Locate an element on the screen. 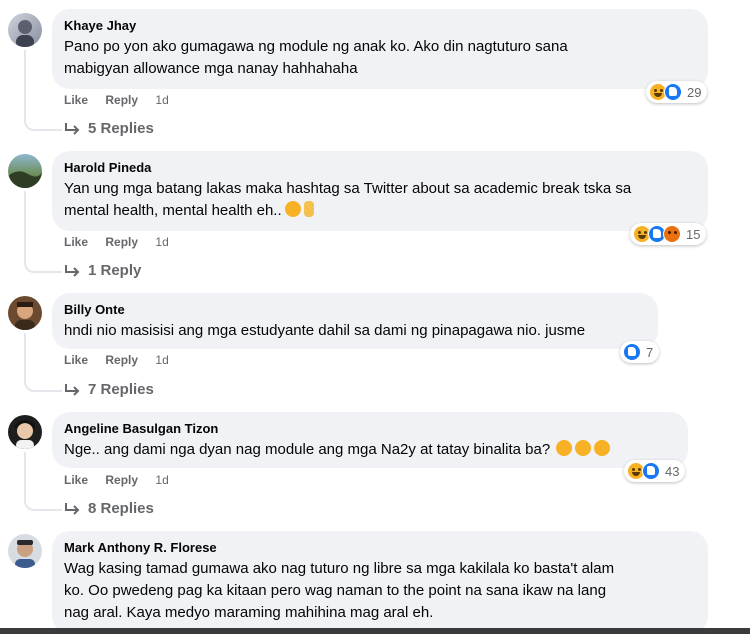 The width and height of the screenshot is (750, 634). comment-author: Harold Pineda is located at coordinates (380, 167).